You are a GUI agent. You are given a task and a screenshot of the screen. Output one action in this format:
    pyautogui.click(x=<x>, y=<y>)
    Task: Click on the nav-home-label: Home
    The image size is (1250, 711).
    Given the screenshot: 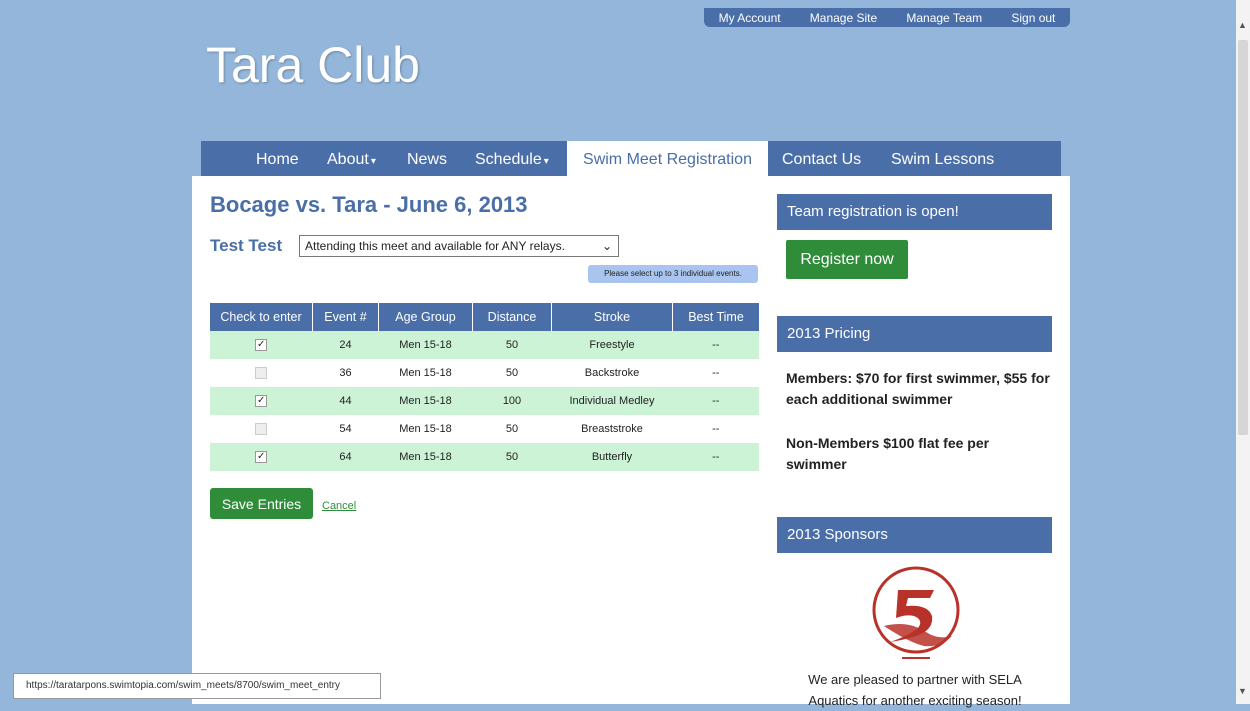 What is the action you would take?
    pyautogui.click(x=277, y=159)
    